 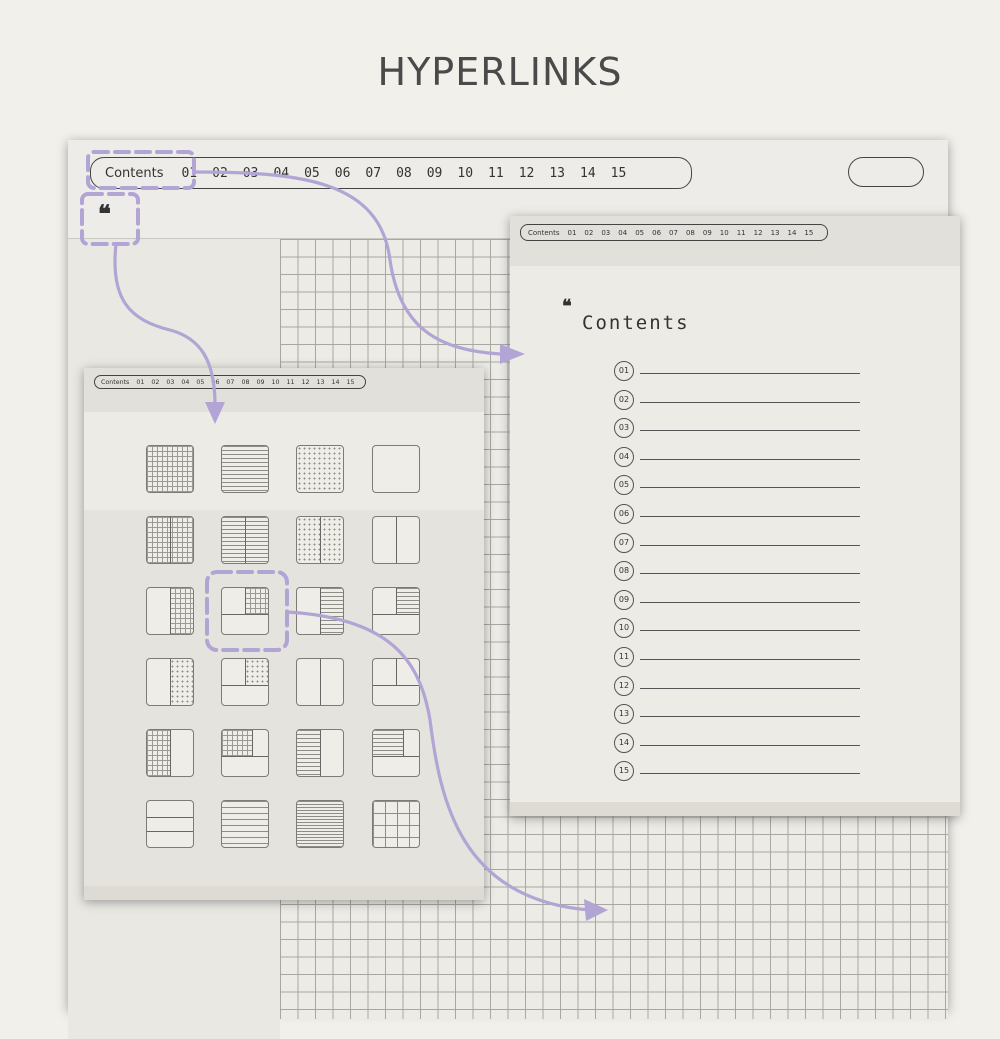 What do you see at coordinates (141, 170) in the screenshot?
I see `highlight-contents-tab` at bounding box center [141, 170].